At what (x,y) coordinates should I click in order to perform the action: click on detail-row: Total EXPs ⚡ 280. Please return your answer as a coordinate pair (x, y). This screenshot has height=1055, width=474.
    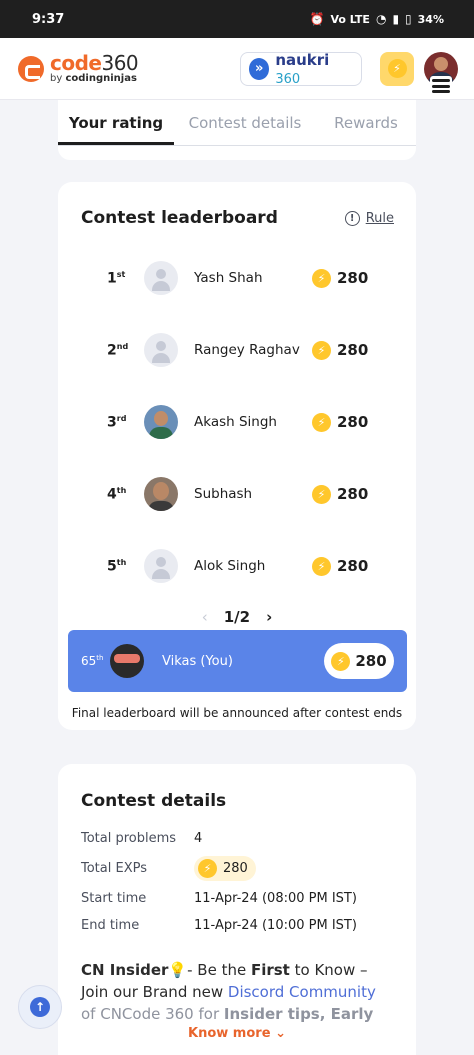
    Looking at the image, I should click on (237, 868).